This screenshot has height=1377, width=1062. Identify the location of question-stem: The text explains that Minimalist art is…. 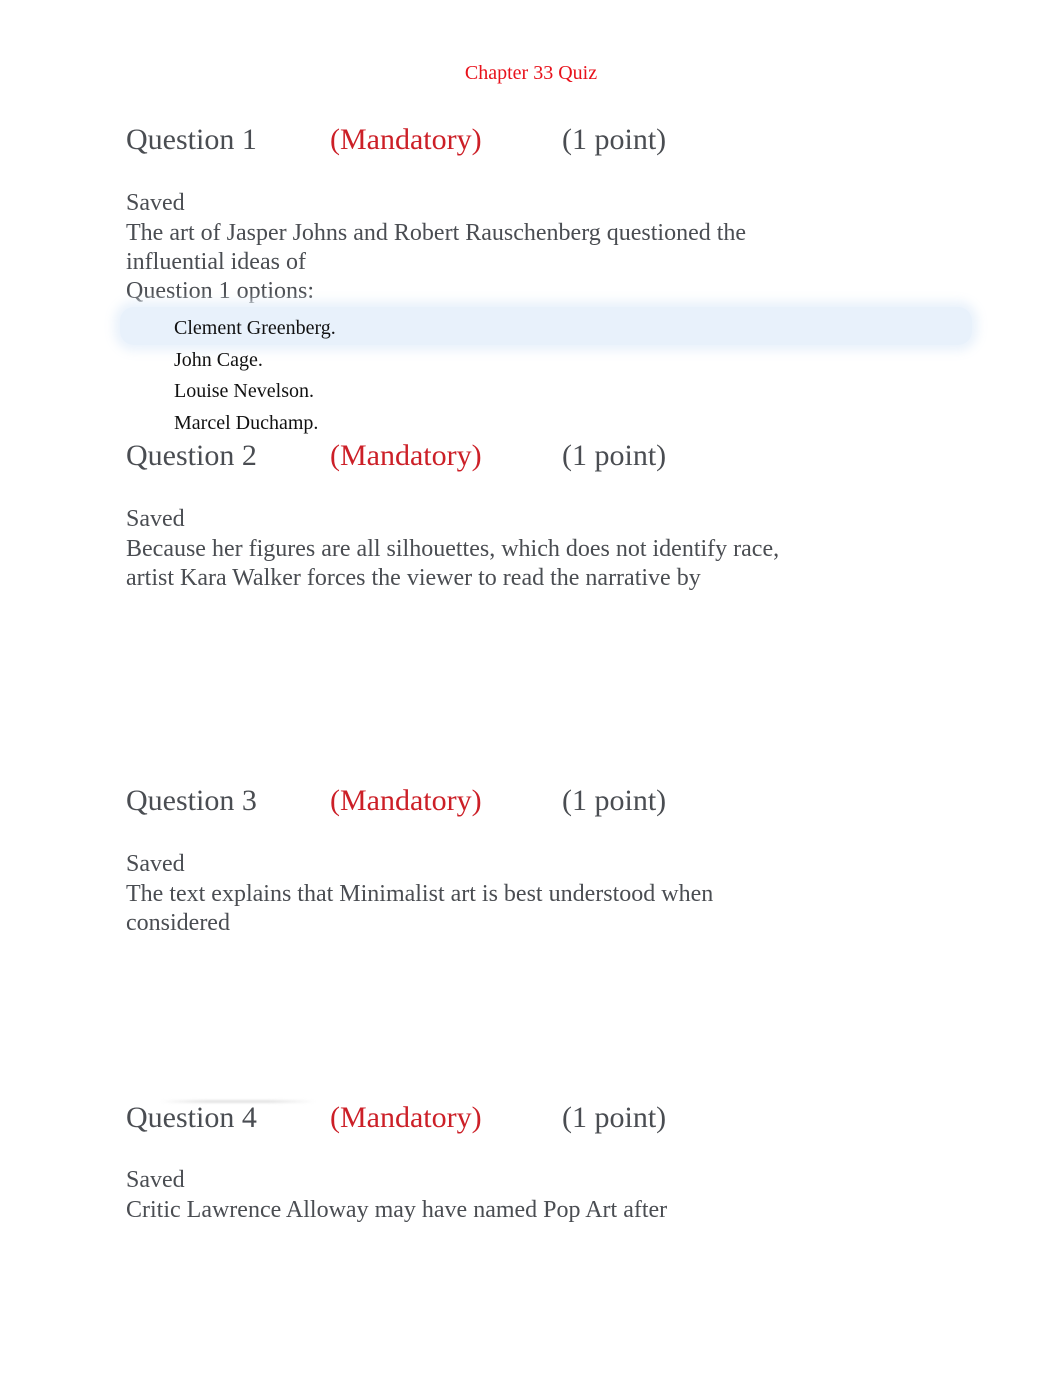
(420, 908).